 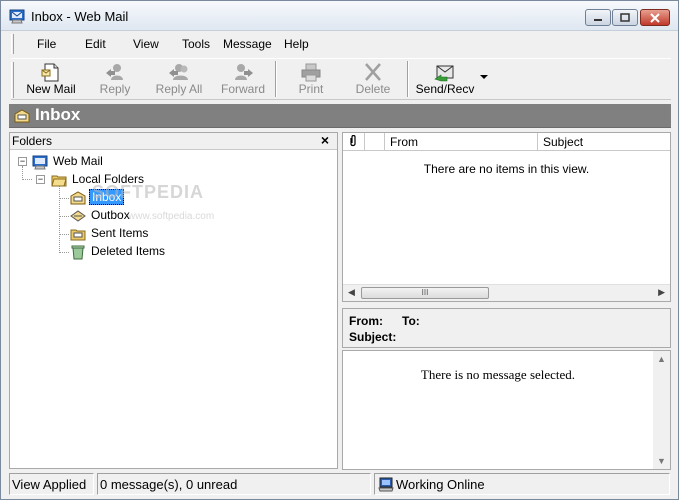 What do you see at coordinates (296, 44) in the screenshot?
I see `menu-help: Help` at bounding box center [296, 44].